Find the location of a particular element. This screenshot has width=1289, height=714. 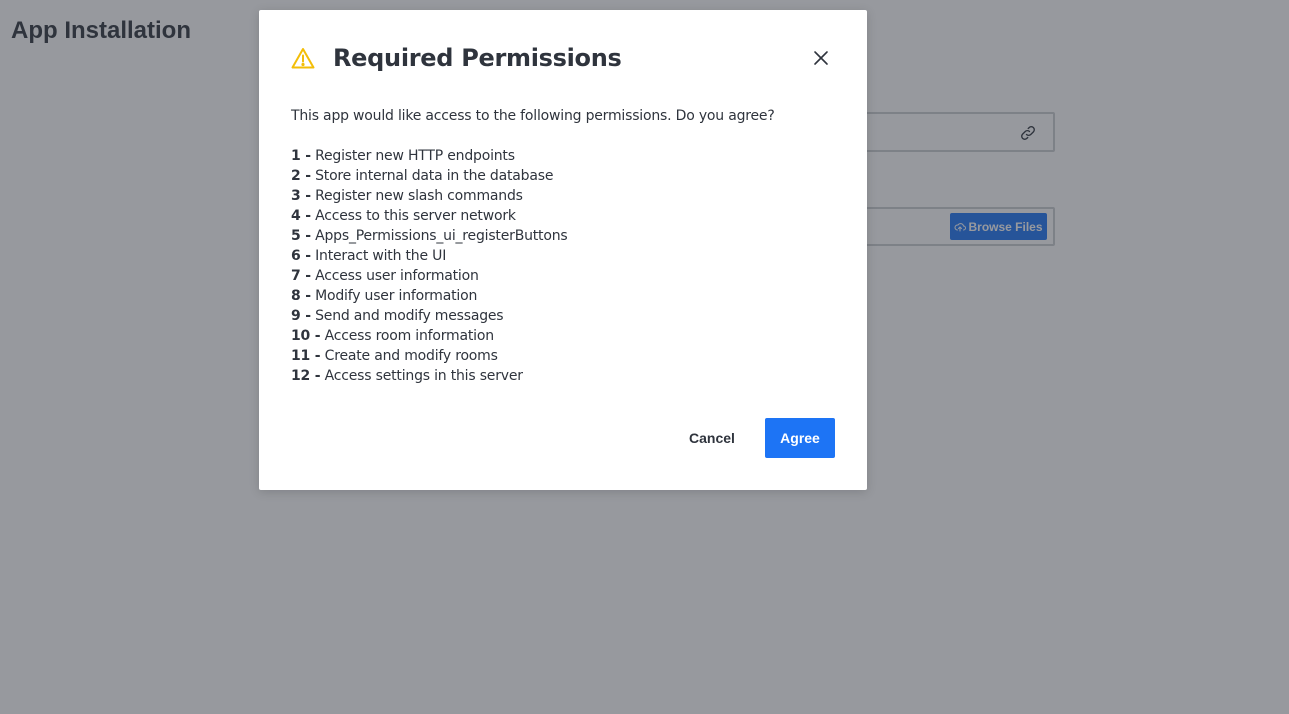

close-button is located at coordinates (821, 58).